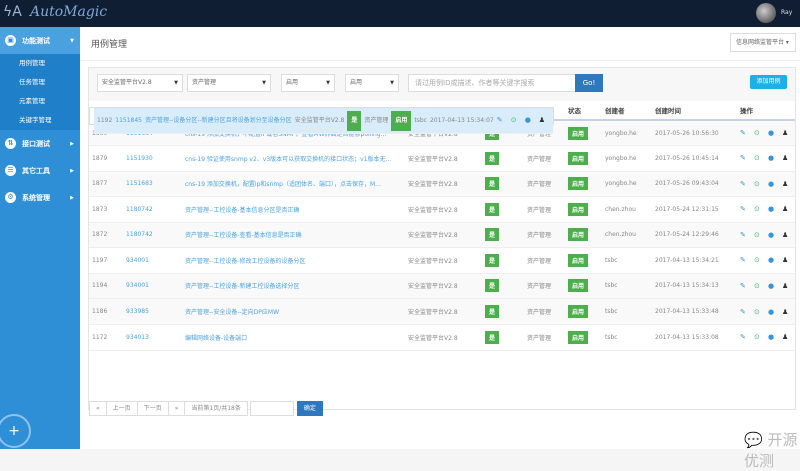 The height and width of the screenshot is (471, 800). What do you see at coordinates (40, 40) in the screenshot?
I see `sidebar-item-functional-test: ▣ 功能测试 ▼` at bounding box center [40, 40].